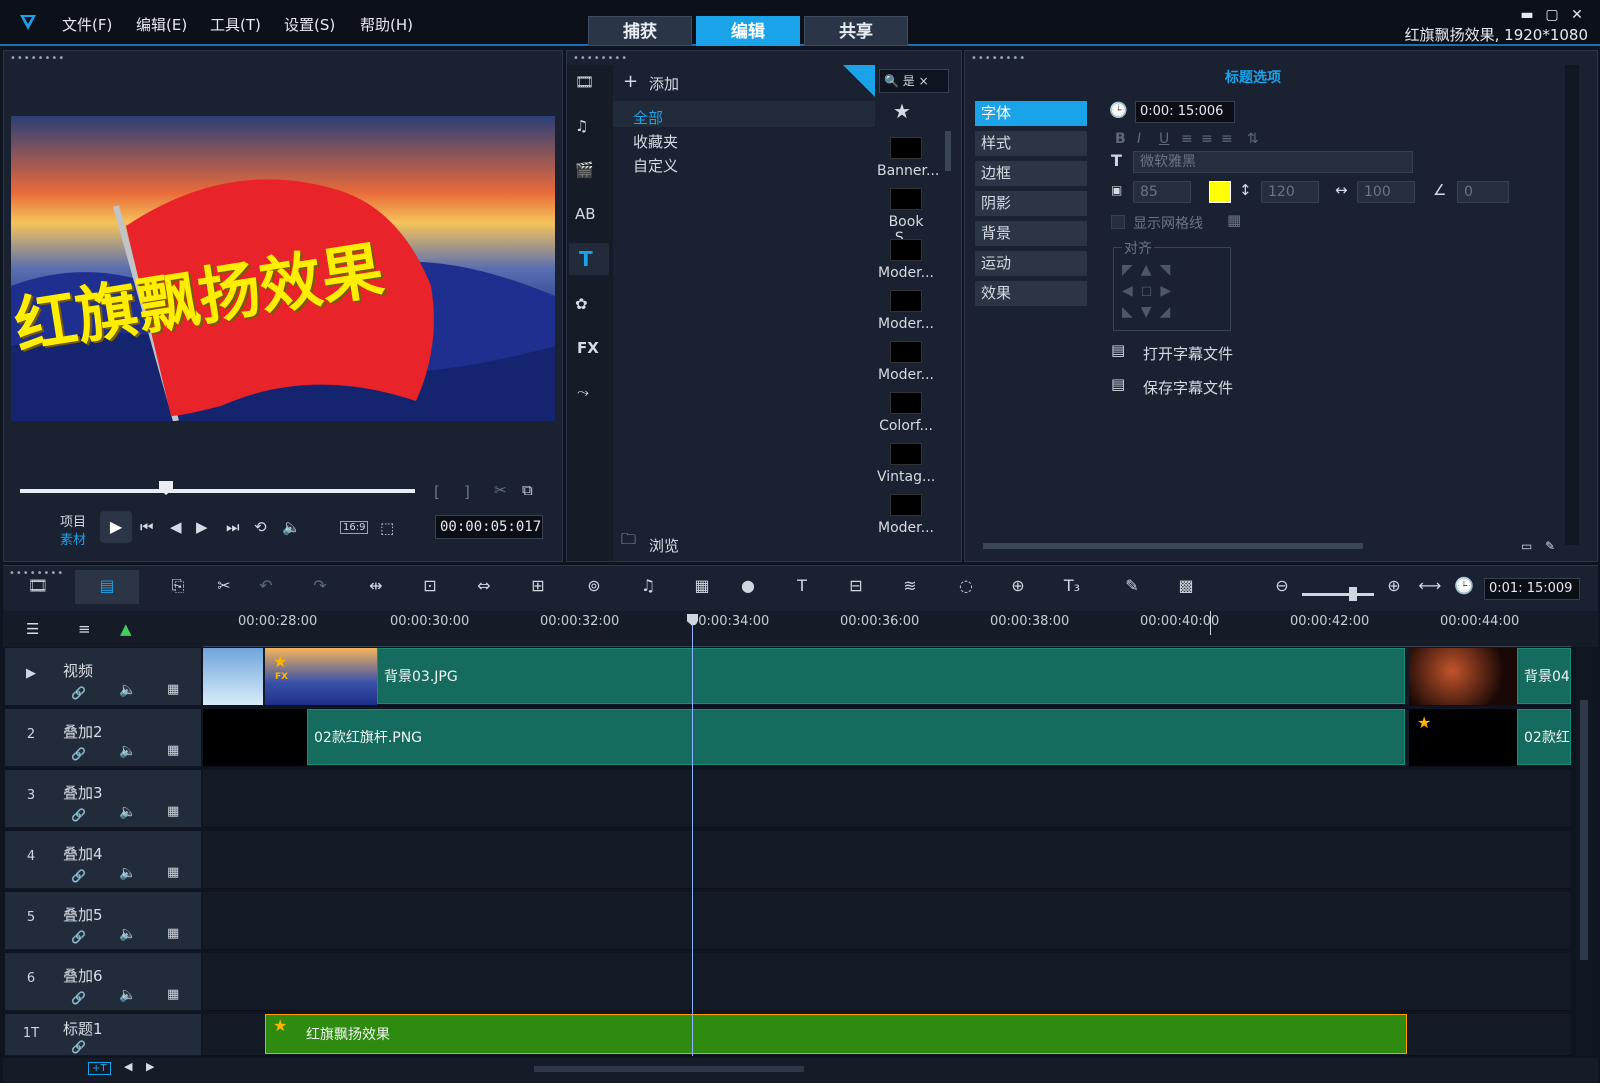  Describe the element at coordinates (224, 586) in the screenshot. I see `tools-icon: ✂` at that location.